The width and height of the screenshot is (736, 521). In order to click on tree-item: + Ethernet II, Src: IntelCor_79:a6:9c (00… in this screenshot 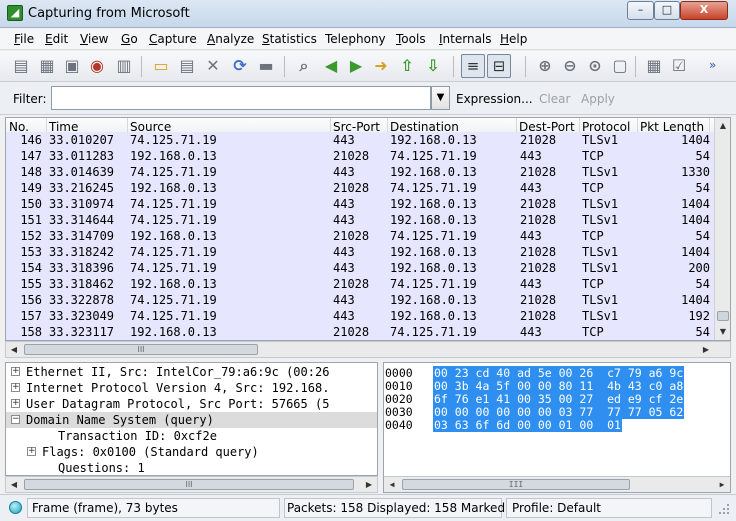, I will do `click(191, 372)`.